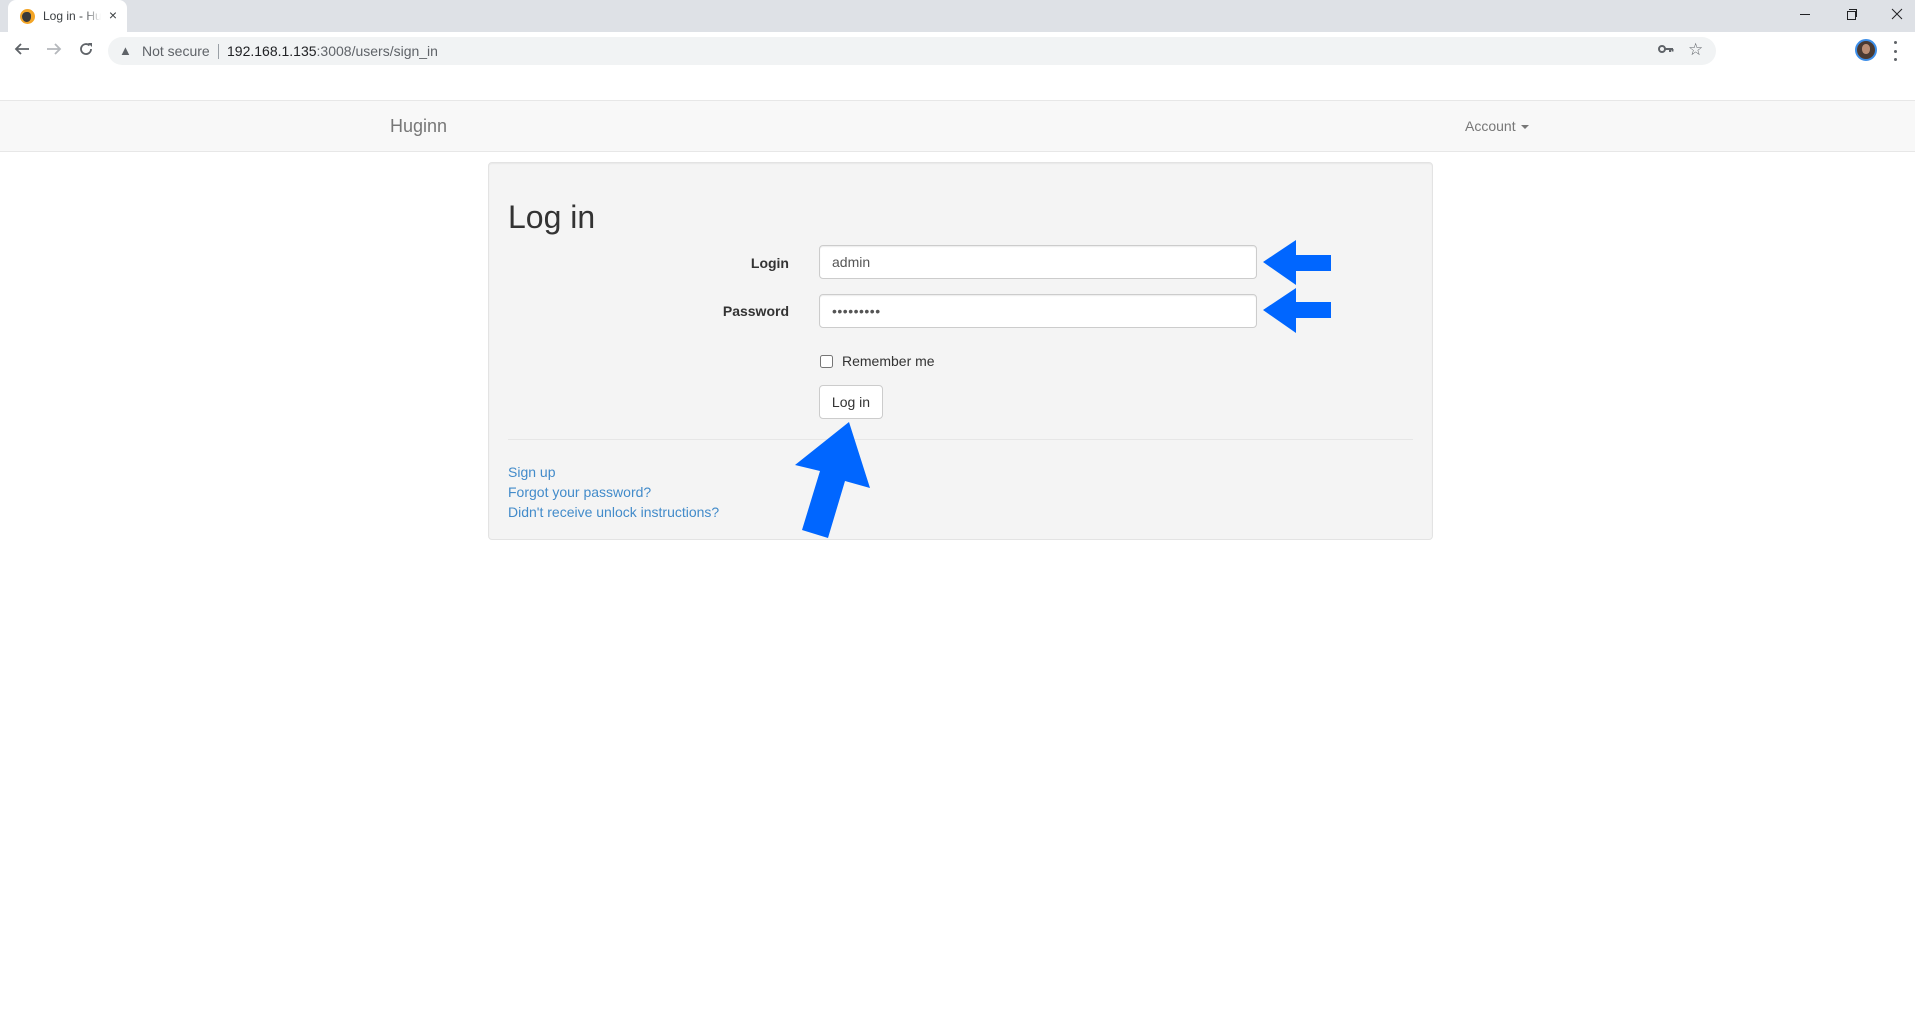 This screenshot has width=1915, height=1021. What do you see at coordinates (888, 361) in the screenshot?
I see `remember-me-label: Remember me` at bounding box center [888, 361].